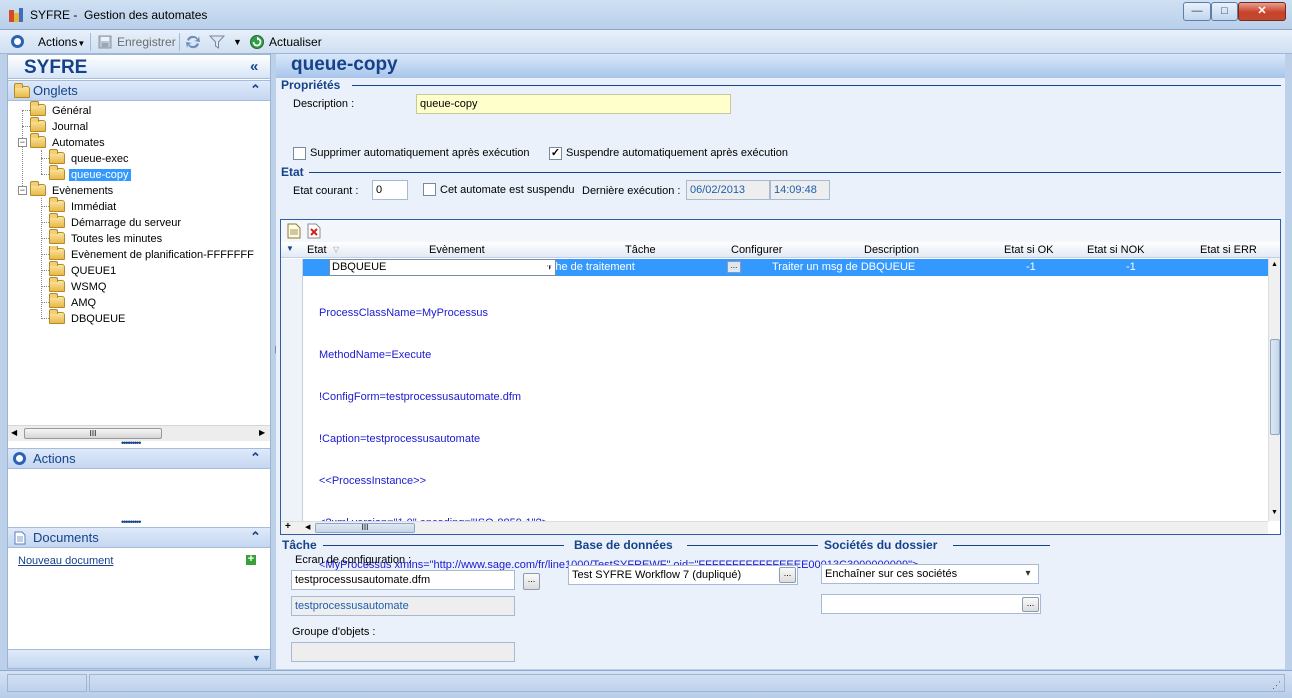 The height and width of the screenshot is (698, 1292). Describe the element at coordinates (256, 658) in the screenshot. I see `chevron-down-icon: ▼` at that location.